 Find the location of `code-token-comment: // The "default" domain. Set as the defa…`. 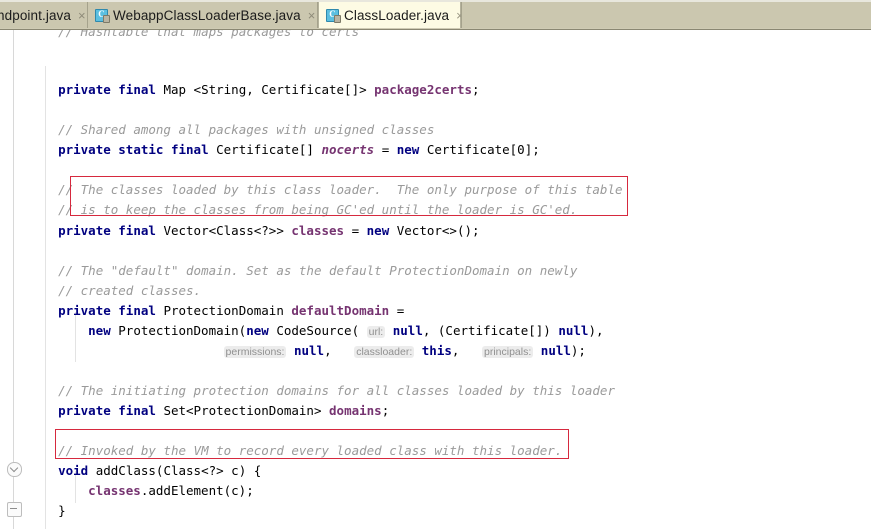

code-token-comment: // The "default" domain. Set as the defa… is located at coordinates (318, 270).